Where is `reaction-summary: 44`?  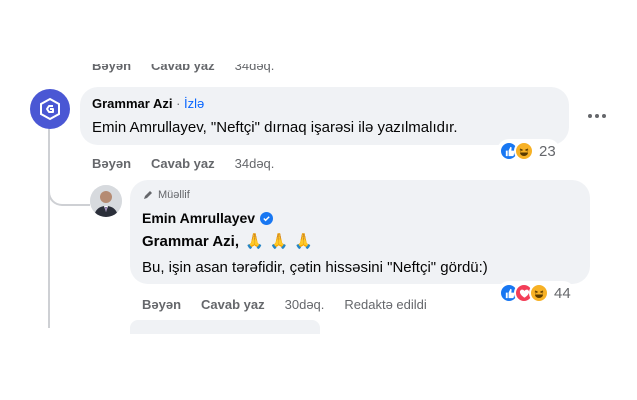 reaction-summary: 44 is located at coordinates (536, 293).